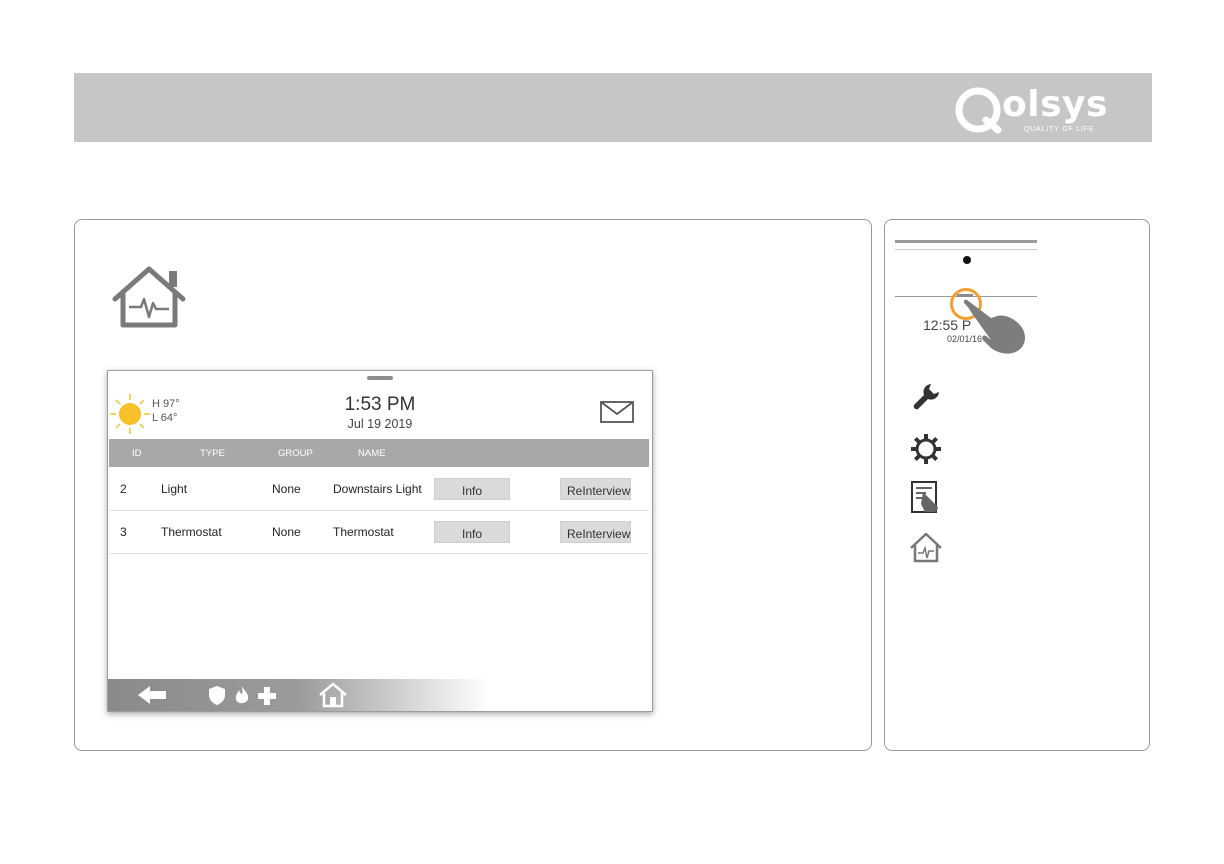  I want to click on logo-wordmark: olsys, so click(1055, 104).